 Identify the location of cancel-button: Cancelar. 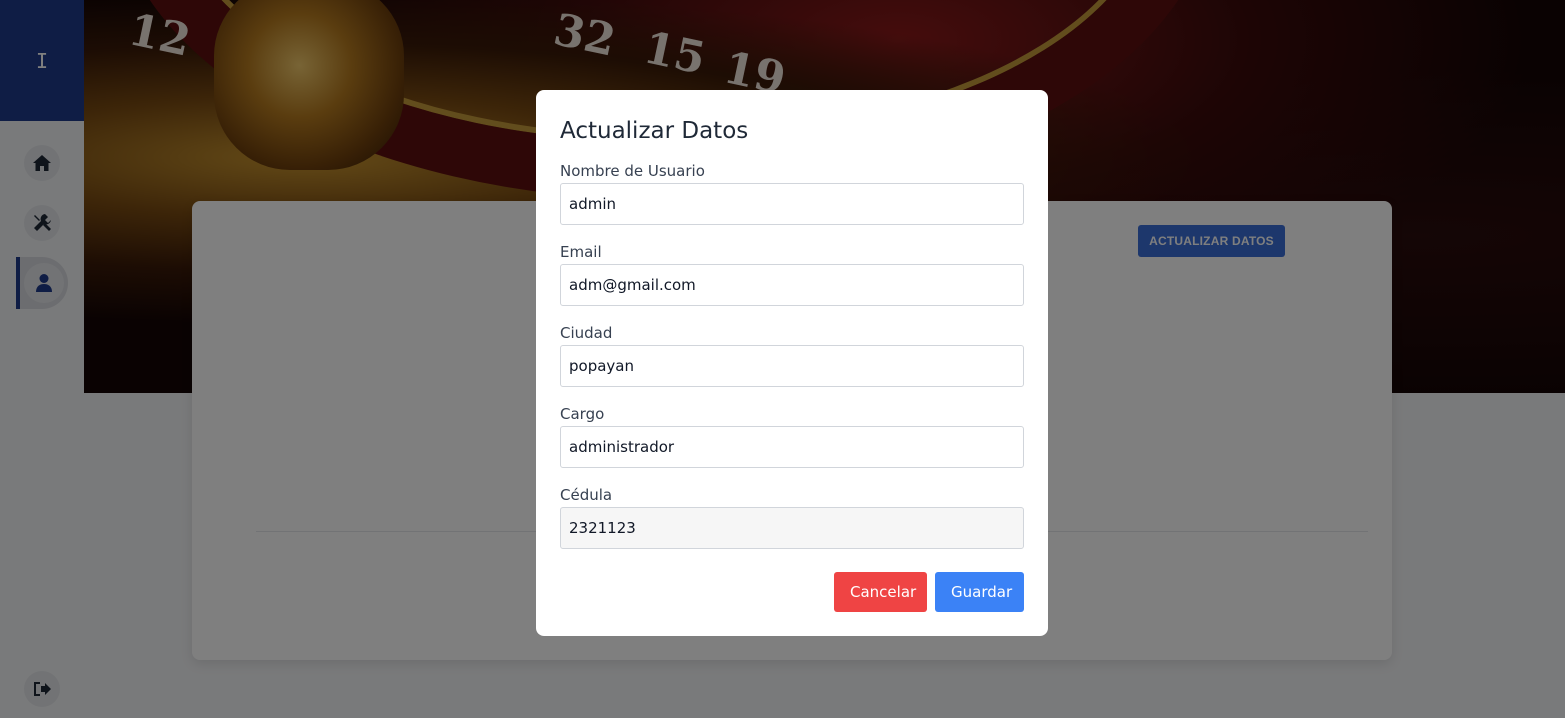
(880, 592).